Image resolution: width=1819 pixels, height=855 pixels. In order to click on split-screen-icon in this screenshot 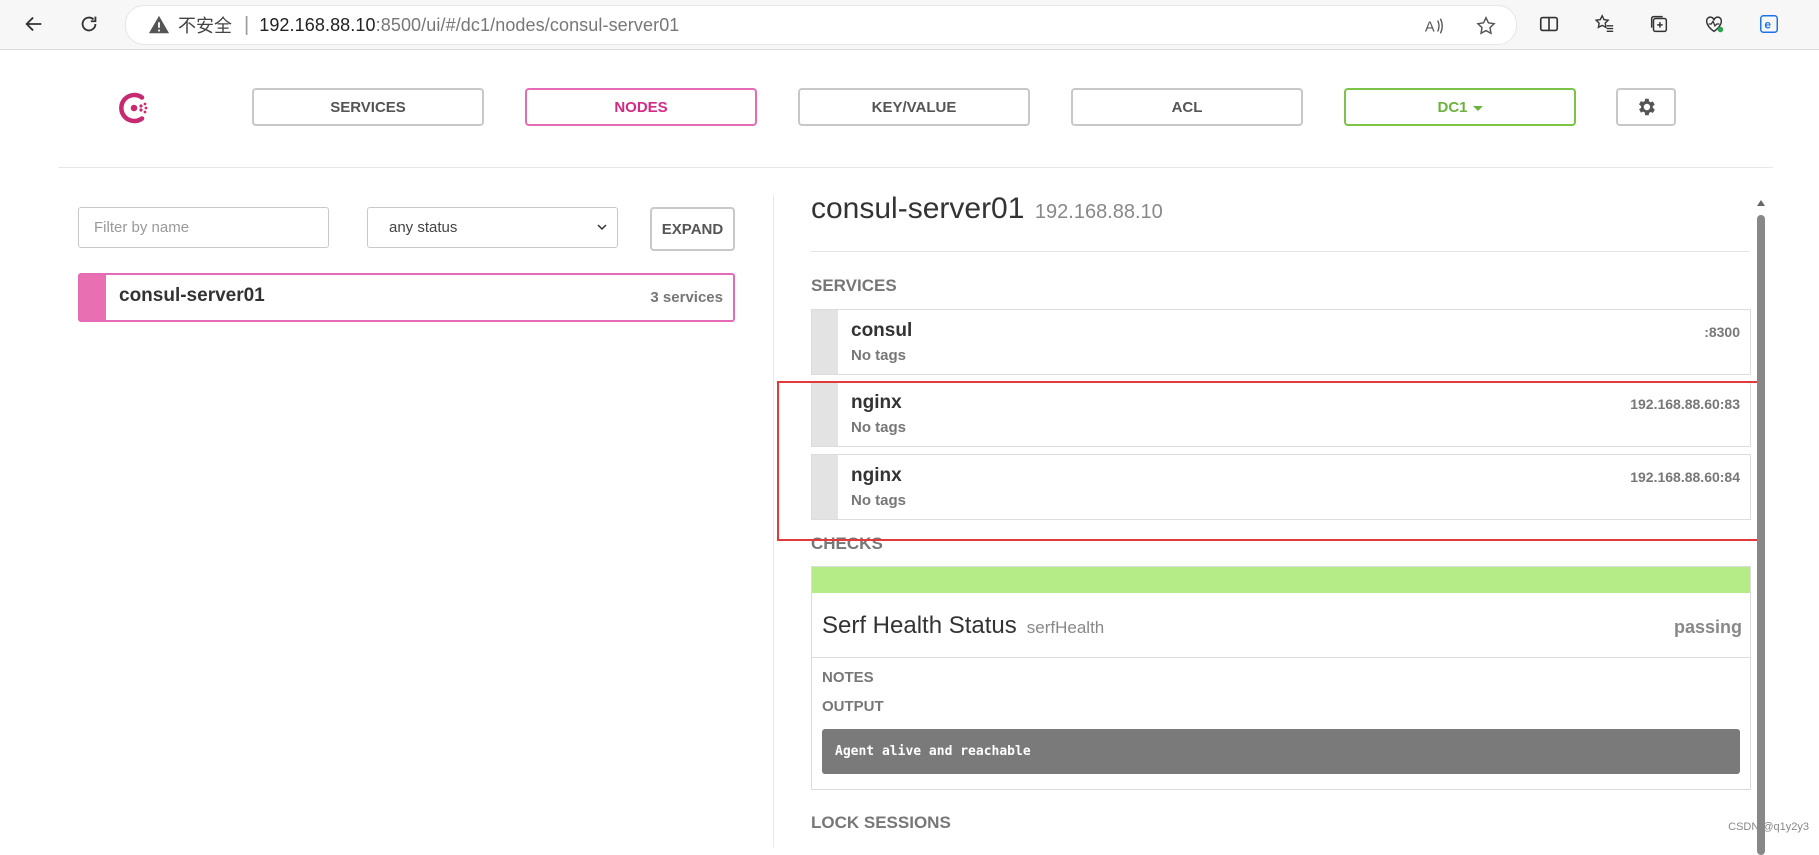, I will do `click(1549, 24)`.